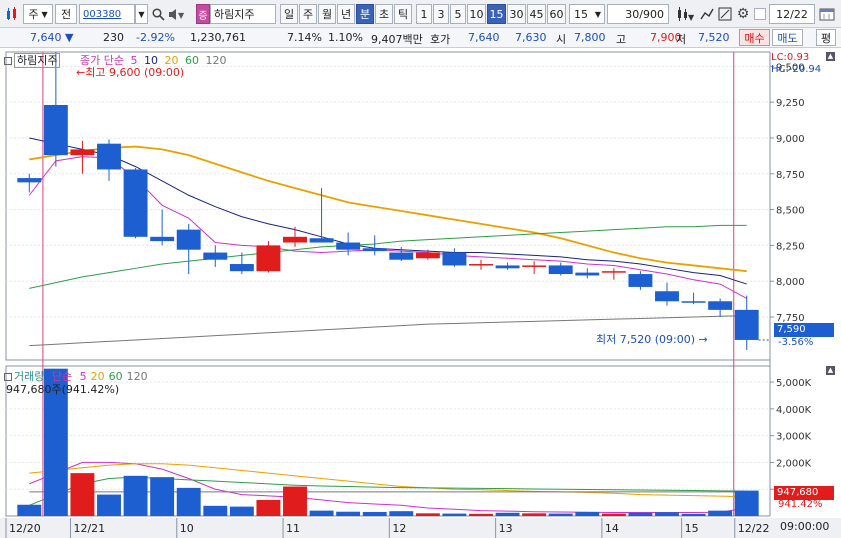  I want to click on stock-code-input: 003380, so click(107, 14).